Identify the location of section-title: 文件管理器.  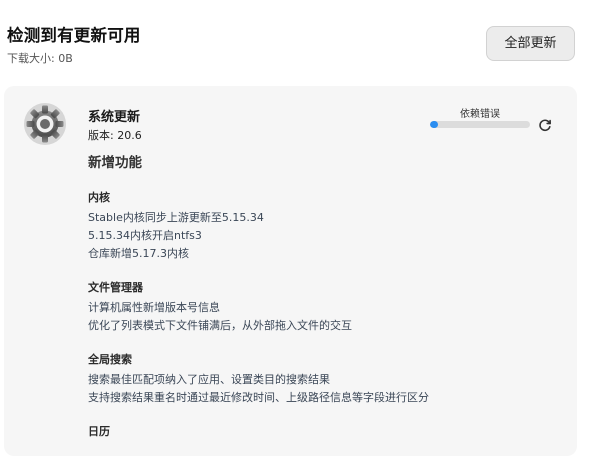
(115, 287).